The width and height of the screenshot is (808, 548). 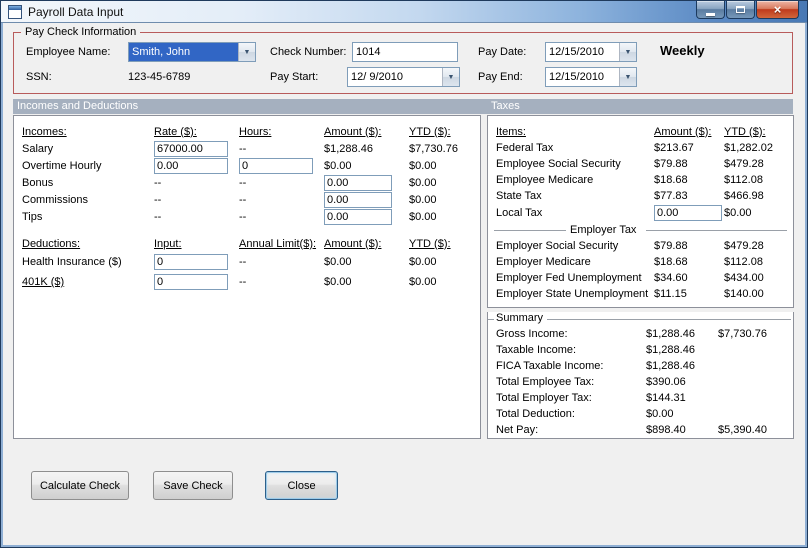 What do you see at coordinates (423, 199) in the screenshot?
I see `commissions-ytd: $0.00` at bounding box center [423, 199].